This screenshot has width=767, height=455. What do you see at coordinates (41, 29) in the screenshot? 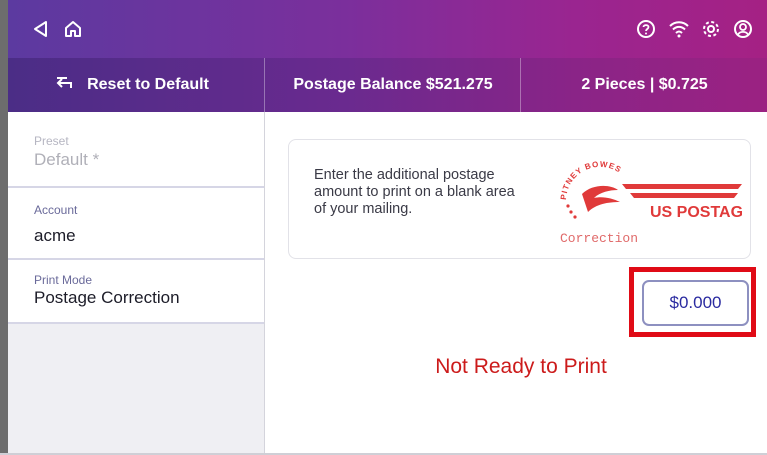
I see `back-triangle-icon` at bounding box center [41, 29].